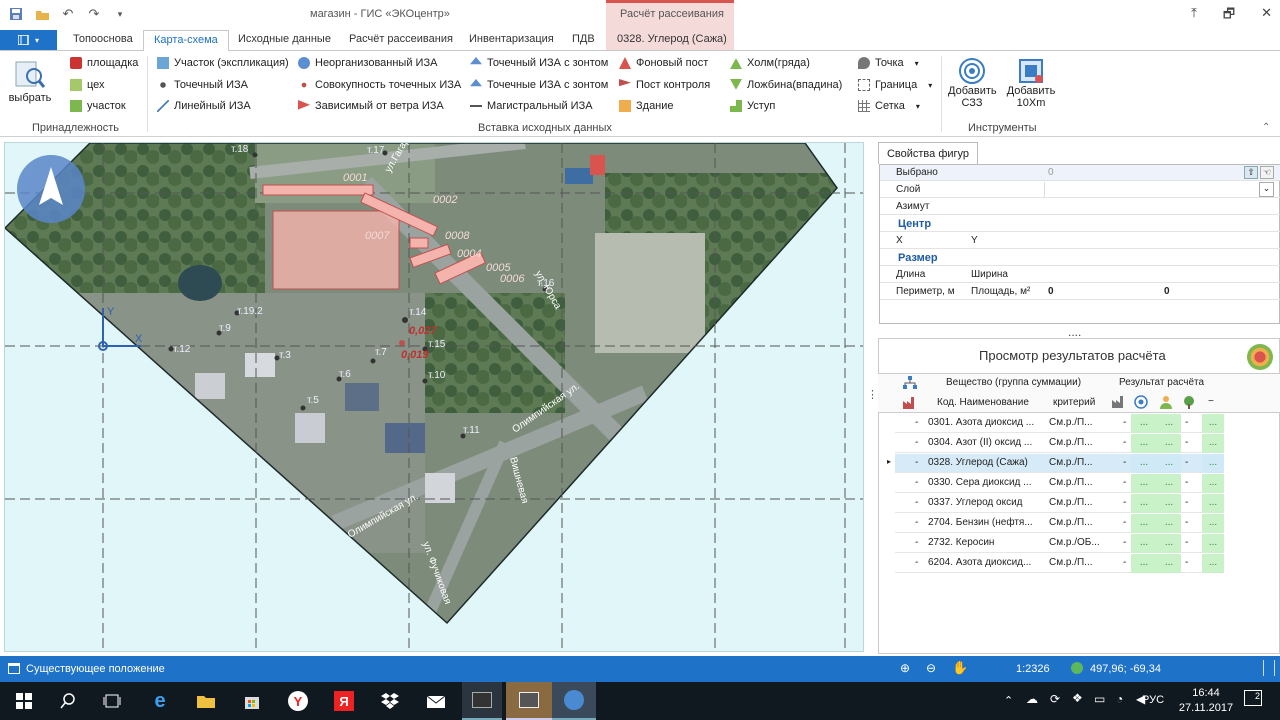 Image resolution: width=1280 pixels, height=720 pixels. Describe the element at coordinates (139, 339) in the screenshot. I see `axis-x-label: X` at that location.